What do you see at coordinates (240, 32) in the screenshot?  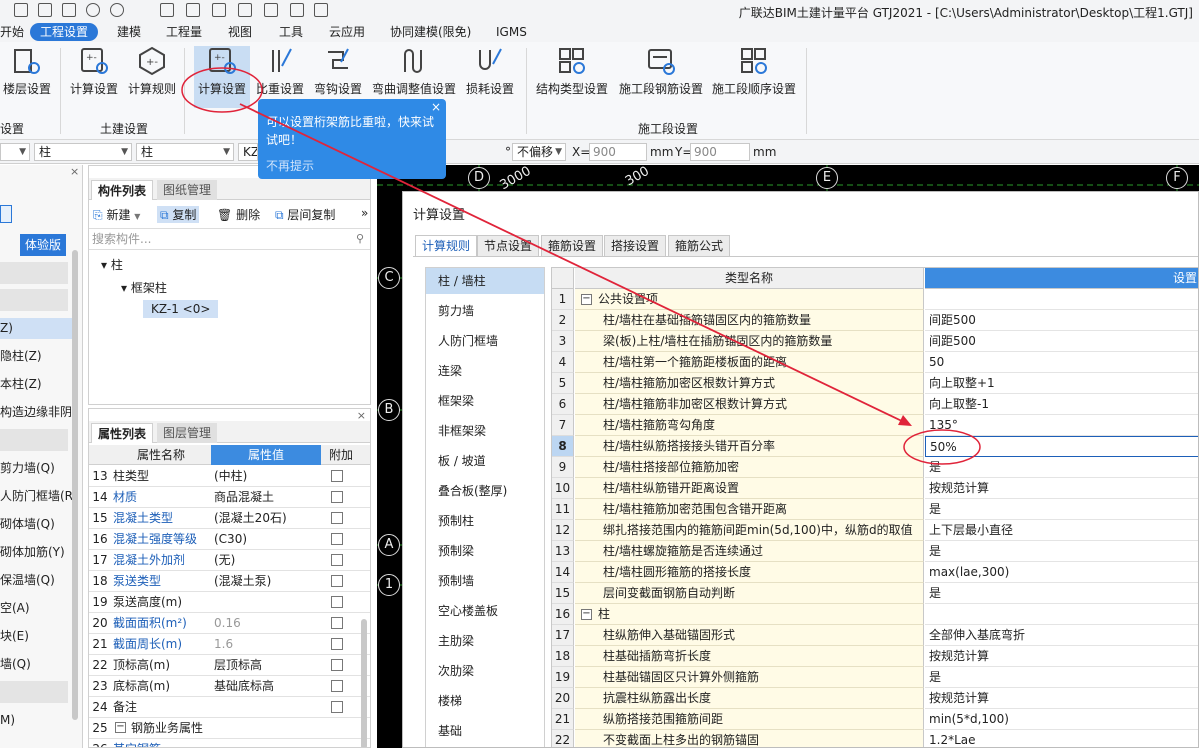 I see `tab-view: 视图` at bounding box center [240, 32].